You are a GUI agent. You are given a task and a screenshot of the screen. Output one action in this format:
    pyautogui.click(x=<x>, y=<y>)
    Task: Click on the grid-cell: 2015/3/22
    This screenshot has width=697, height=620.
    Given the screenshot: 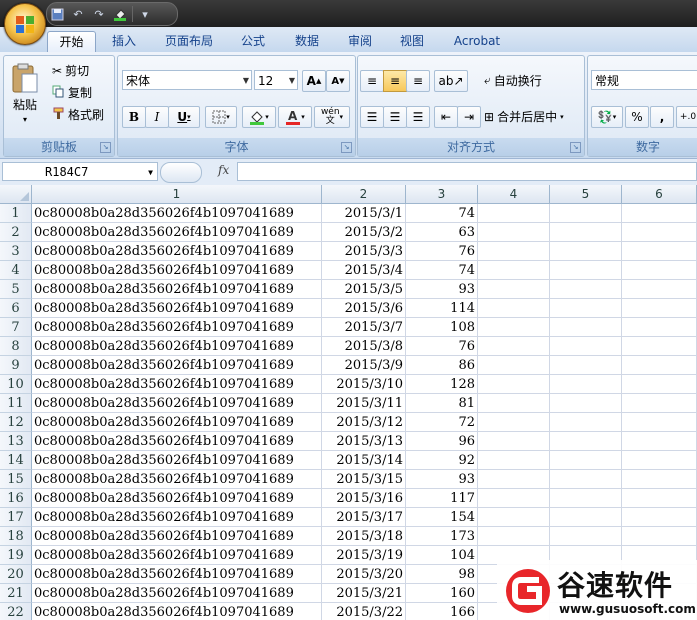 What is the action you would take?
    pyautogui.click(x=364, y=611)
    